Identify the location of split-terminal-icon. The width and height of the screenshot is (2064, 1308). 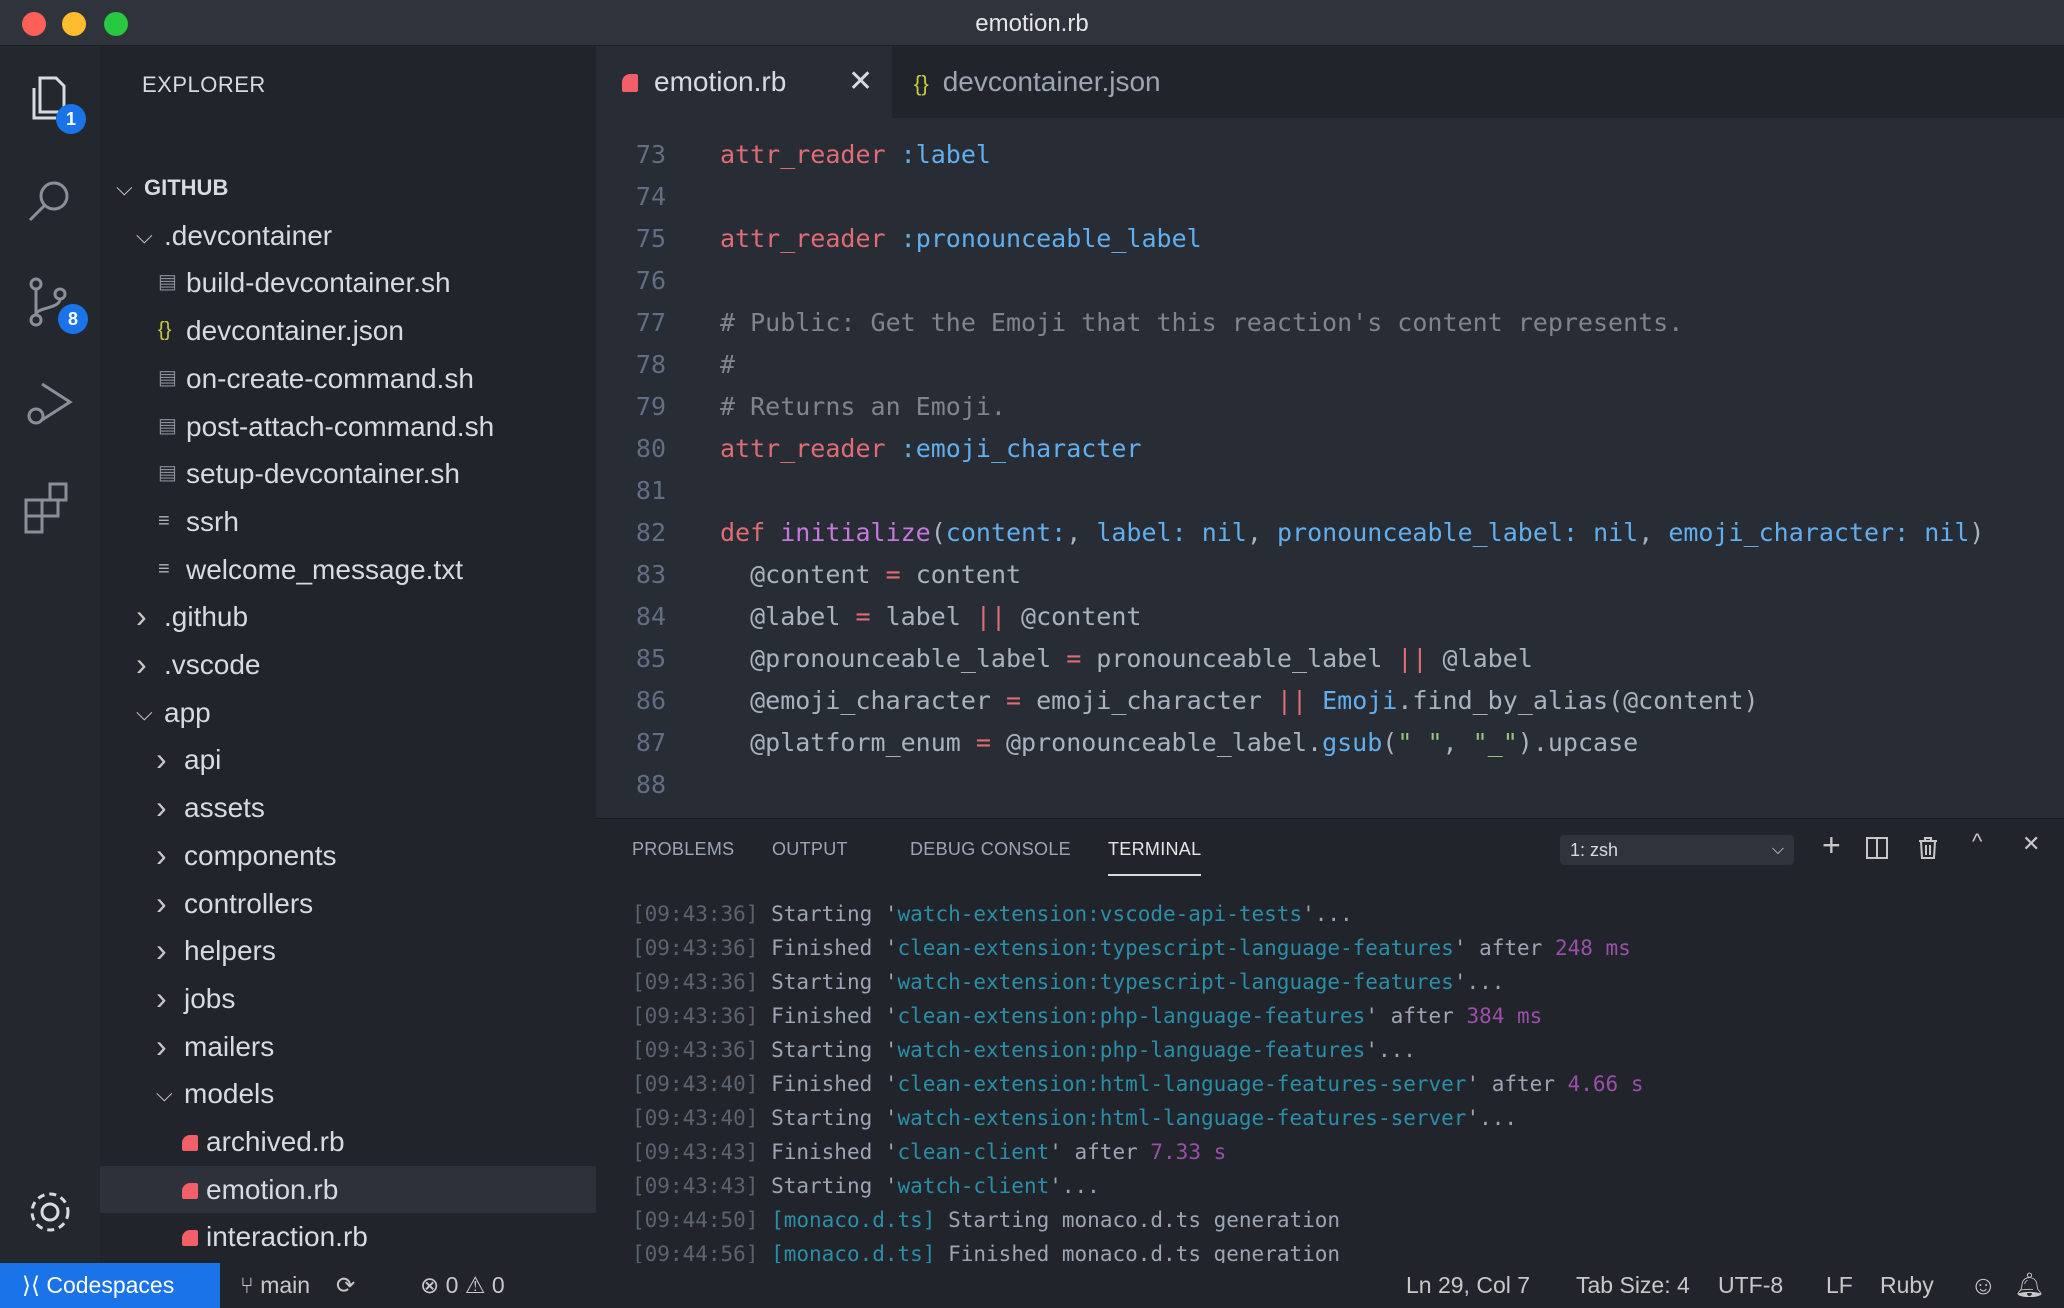
(1877, 850).